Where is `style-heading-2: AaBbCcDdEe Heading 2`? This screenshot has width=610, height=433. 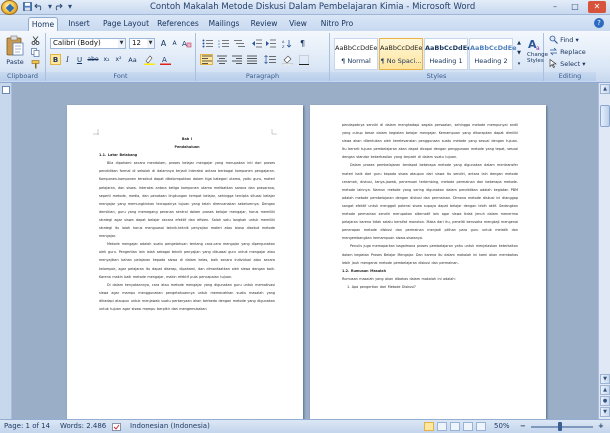 style-heading-2: AaBbCcDdEe Heading 2 is located at coordinates (493, 54).